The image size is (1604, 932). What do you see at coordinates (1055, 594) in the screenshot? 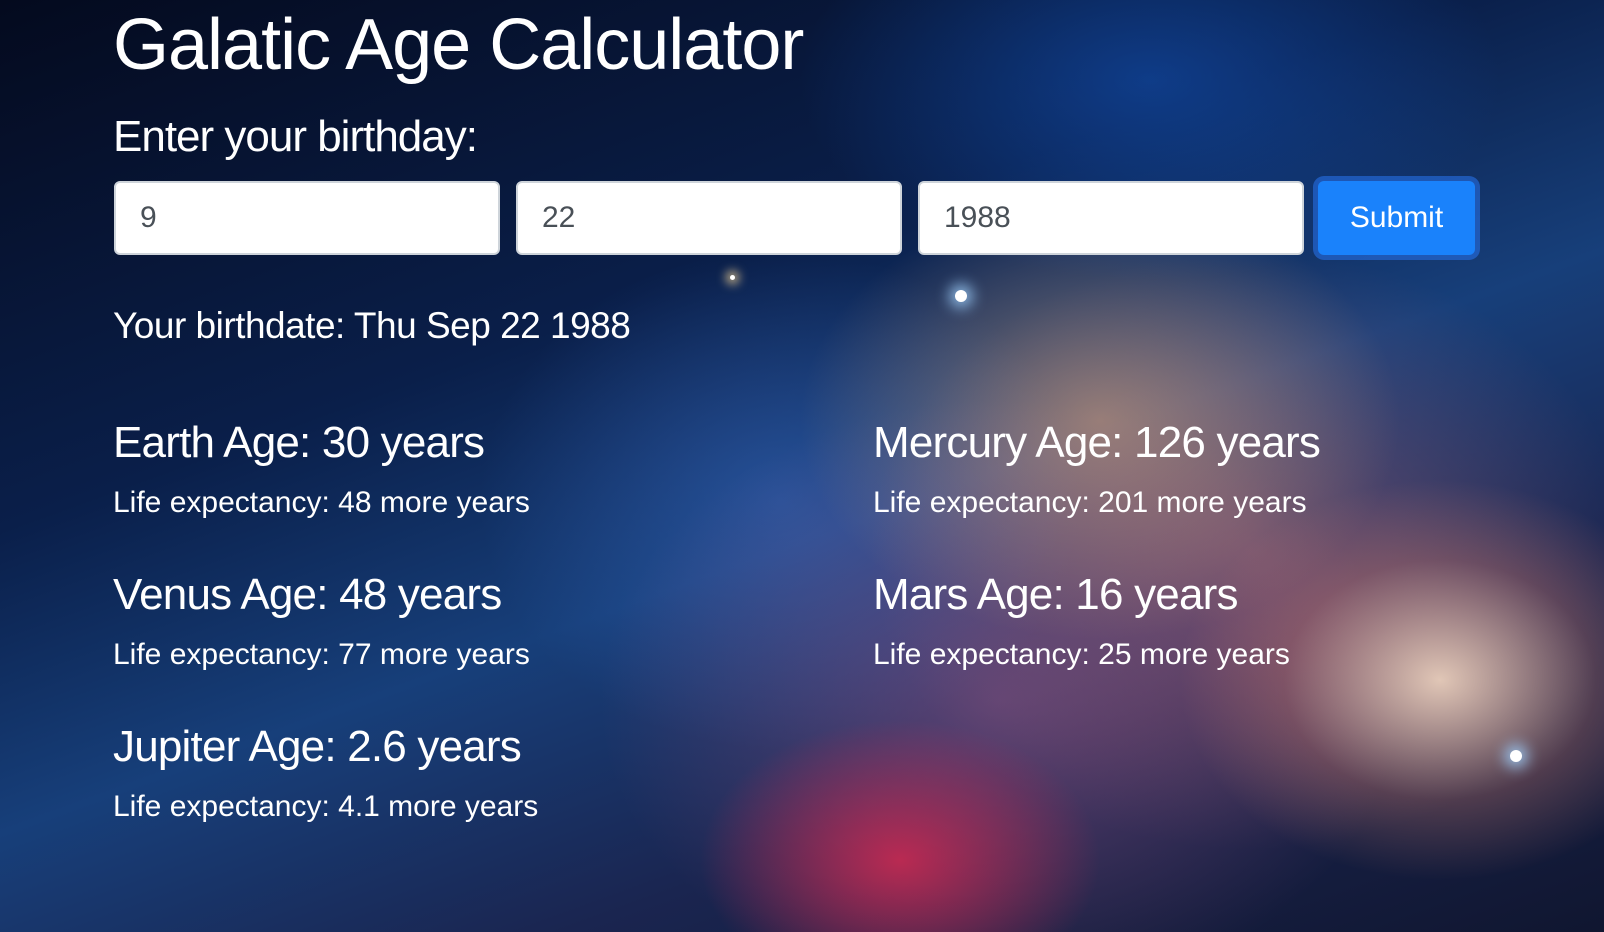
I see `mars-age: Mars Age: 16 years` at bounding box center [1055, 594].